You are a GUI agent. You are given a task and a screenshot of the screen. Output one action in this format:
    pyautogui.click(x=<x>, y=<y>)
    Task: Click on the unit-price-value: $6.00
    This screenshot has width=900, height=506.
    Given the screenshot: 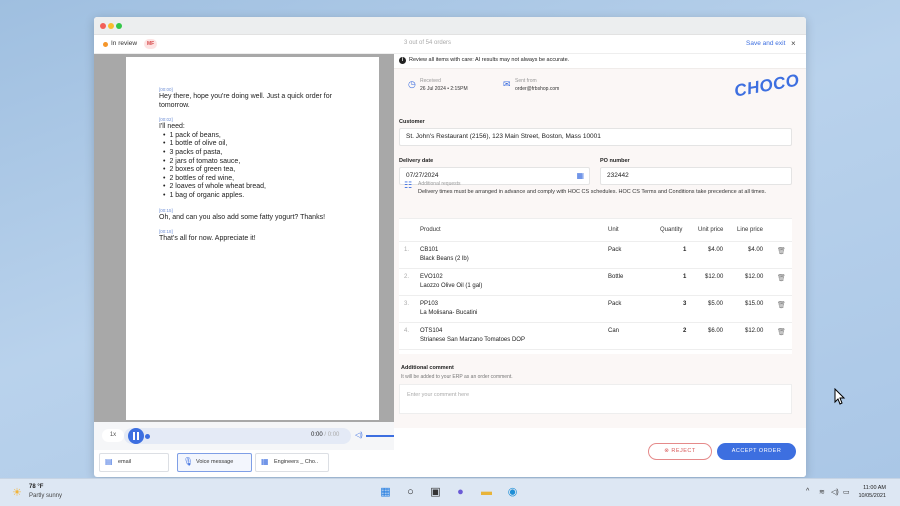 What is the action you would take?
    pyautogui.click(x=716, y=331)
    